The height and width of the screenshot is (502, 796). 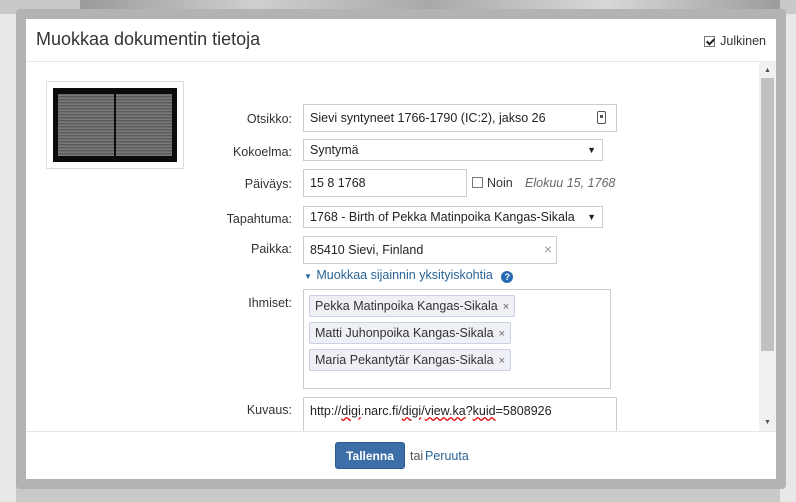 What do you see at coordinates (507, 277) in the screenshot?
I see `help-icon: ?` at bounding box center [507, 277].